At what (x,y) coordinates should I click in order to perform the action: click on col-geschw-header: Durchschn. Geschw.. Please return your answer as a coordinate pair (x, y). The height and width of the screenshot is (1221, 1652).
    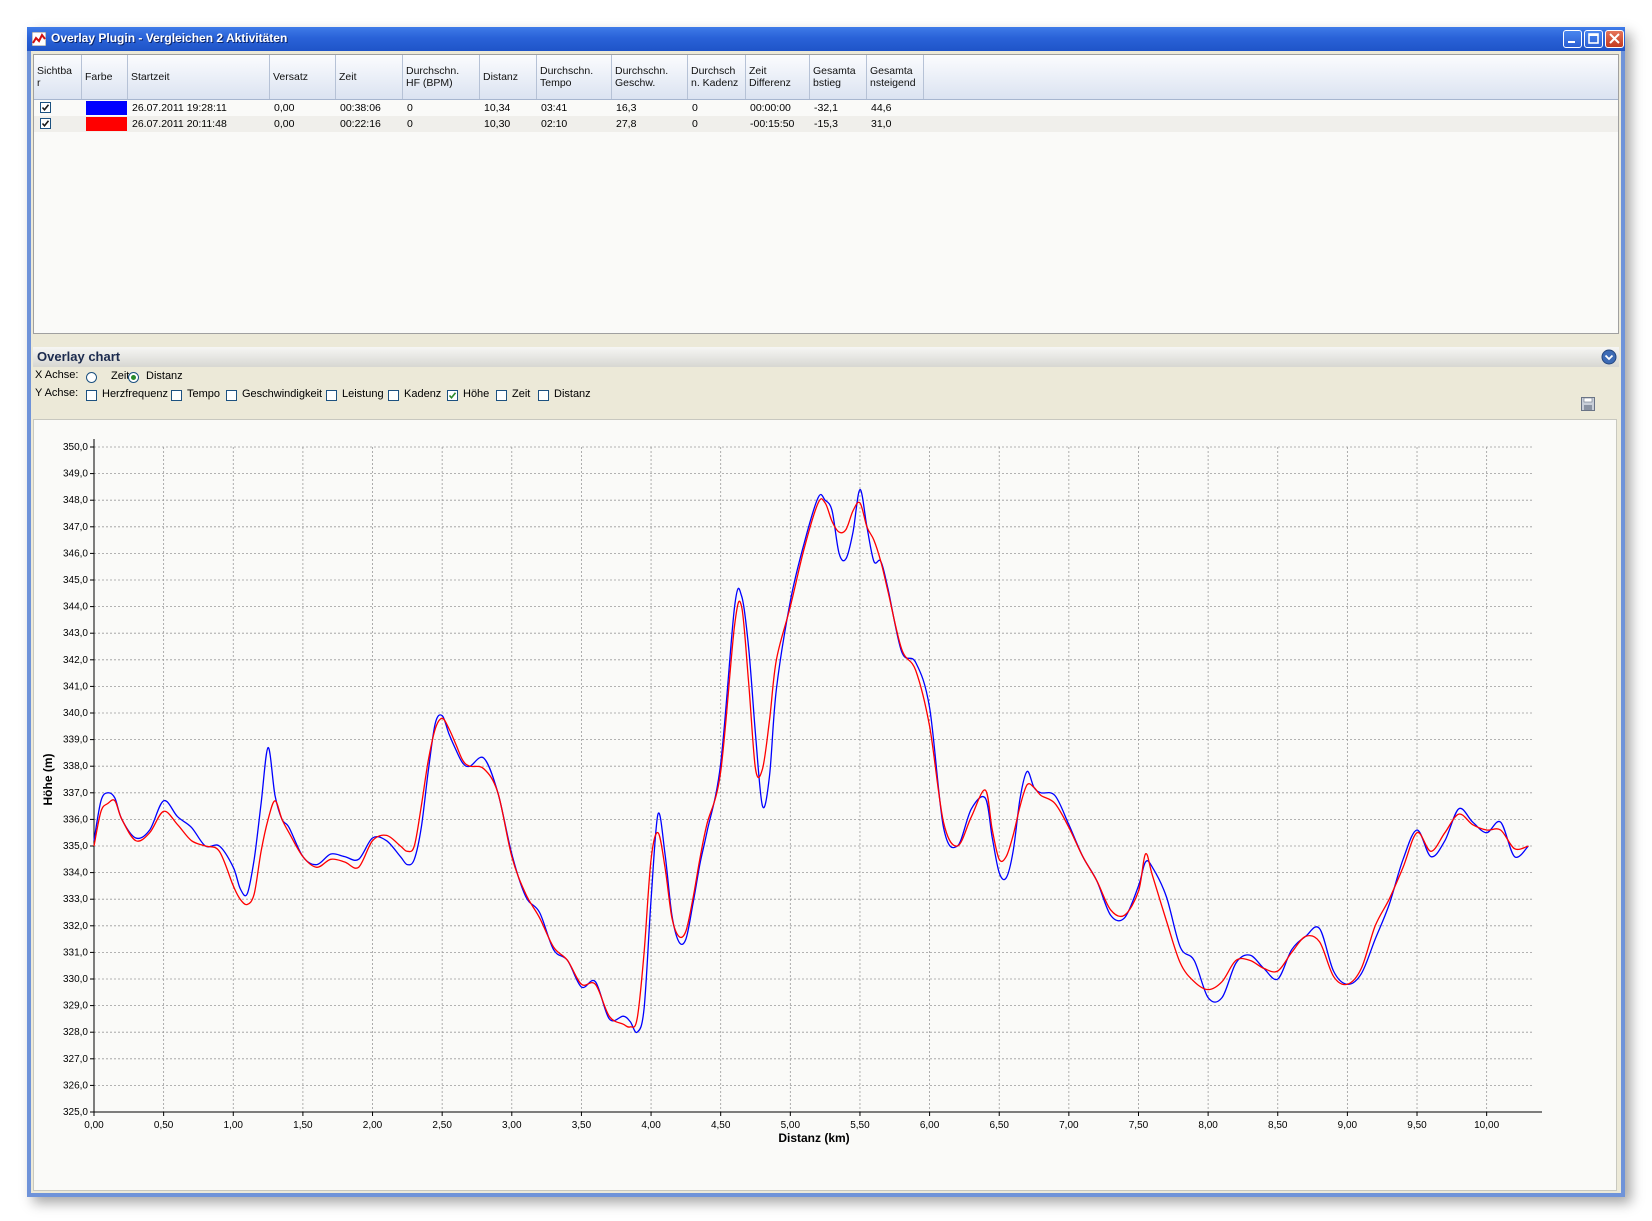
    Looking at the image, I should click on (650, 77).